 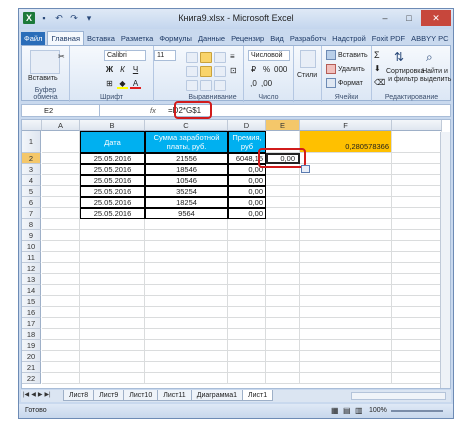 What do you see at coordinates (47, 394) in the screenshot?
I see `last-sheet-icon: ▶|` at bounding box center [47, 394].